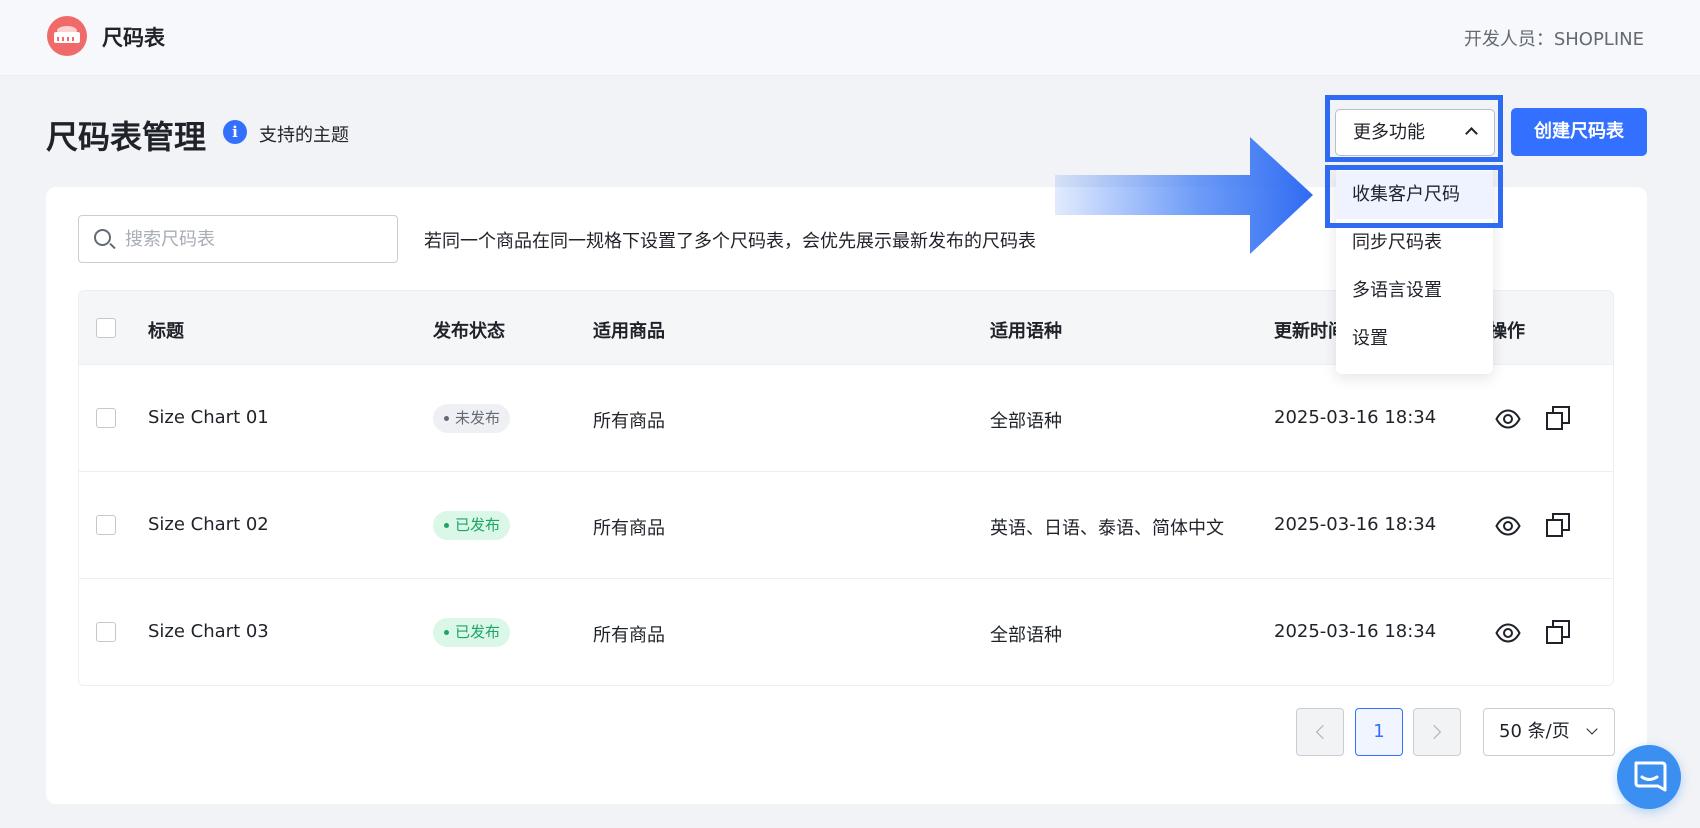  Describe the element at coordinates (166, 331) in the screenshot. I see `column-title: 标题` at that location.